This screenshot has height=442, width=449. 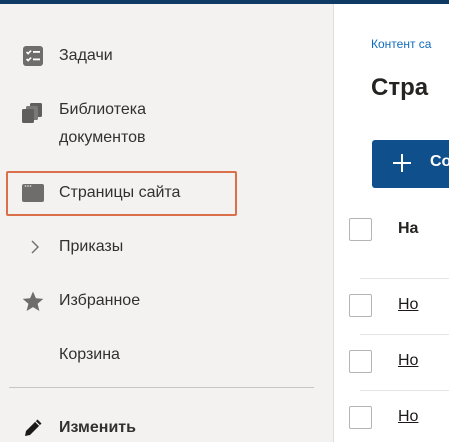 I want to click on page-title: Стра, so click(x=400, y=87).